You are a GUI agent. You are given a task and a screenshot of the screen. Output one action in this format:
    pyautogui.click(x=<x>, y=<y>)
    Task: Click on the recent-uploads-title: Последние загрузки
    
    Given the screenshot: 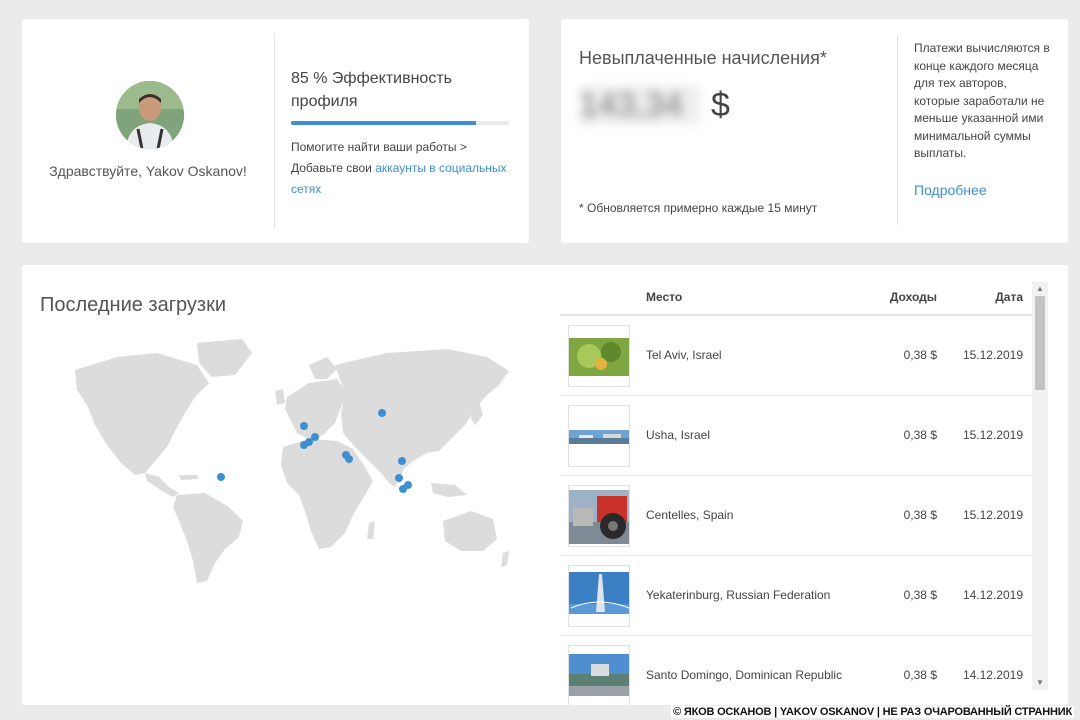 What is the action you would take?
    pyautogui.click(x=133, y=305)
    